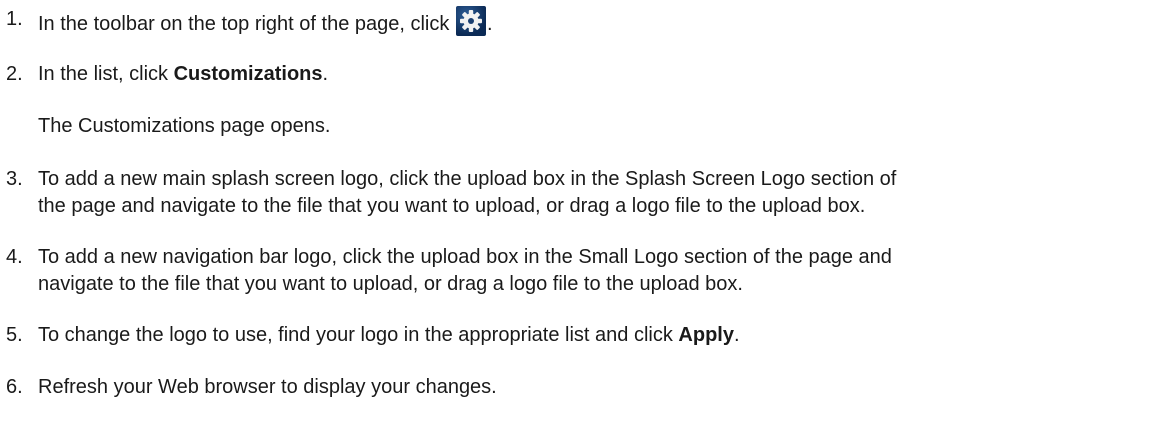 This screenshot has width=1156, height=430. Describe the element at coordinates (184, 126) in the screenshot. I see `note-text: The Customizations page opens.` at that location.